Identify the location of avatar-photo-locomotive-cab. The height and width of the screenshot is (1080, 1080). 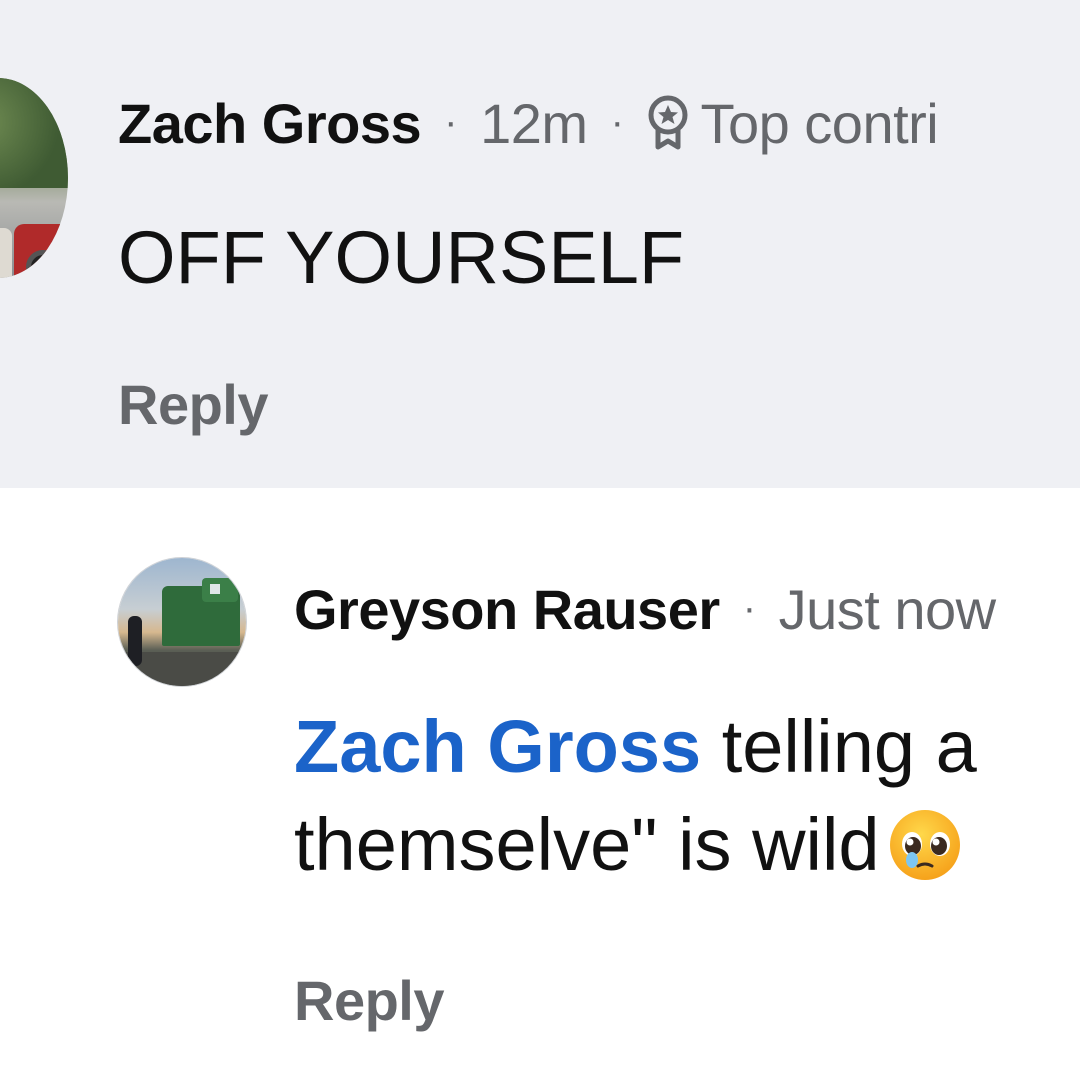
(220, 590).